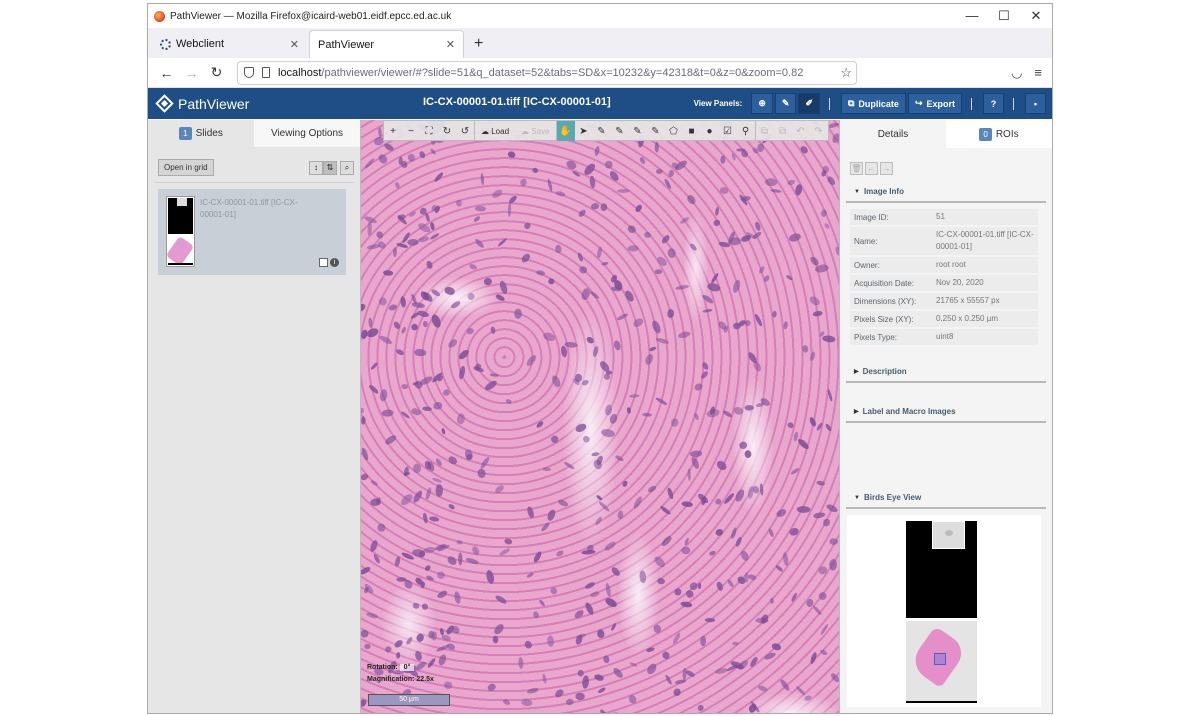 This screenshot has height=716, width=1200. Describe the element at coordinates (993, 103) in the screenshot. I see `help-button: ?` at that location.